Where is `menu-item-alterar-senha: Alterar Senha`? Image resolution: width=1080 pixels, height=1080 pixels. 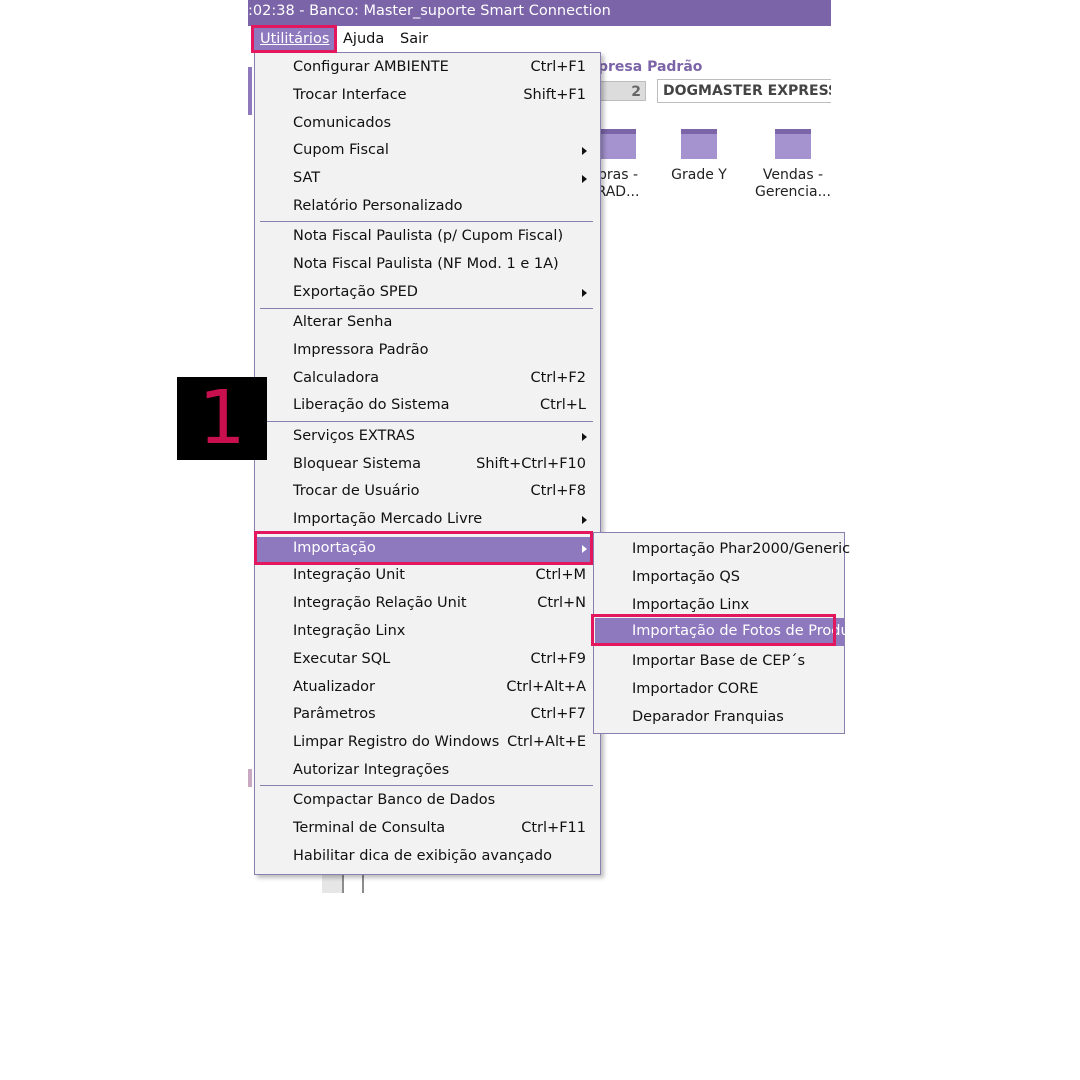
menu-item-alterar-senha: Alterar Senha is located at coordinates (427, 324).